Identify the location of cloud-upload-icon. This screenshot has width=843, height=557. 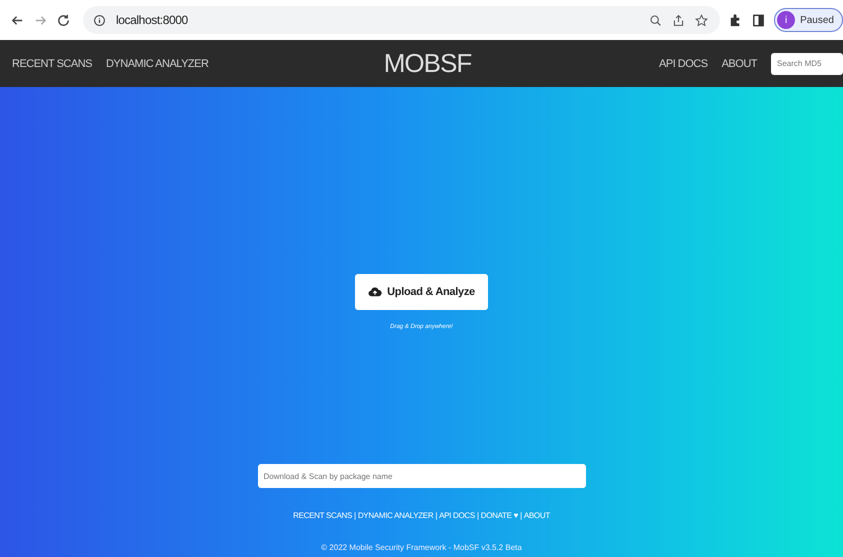
(375, 292).